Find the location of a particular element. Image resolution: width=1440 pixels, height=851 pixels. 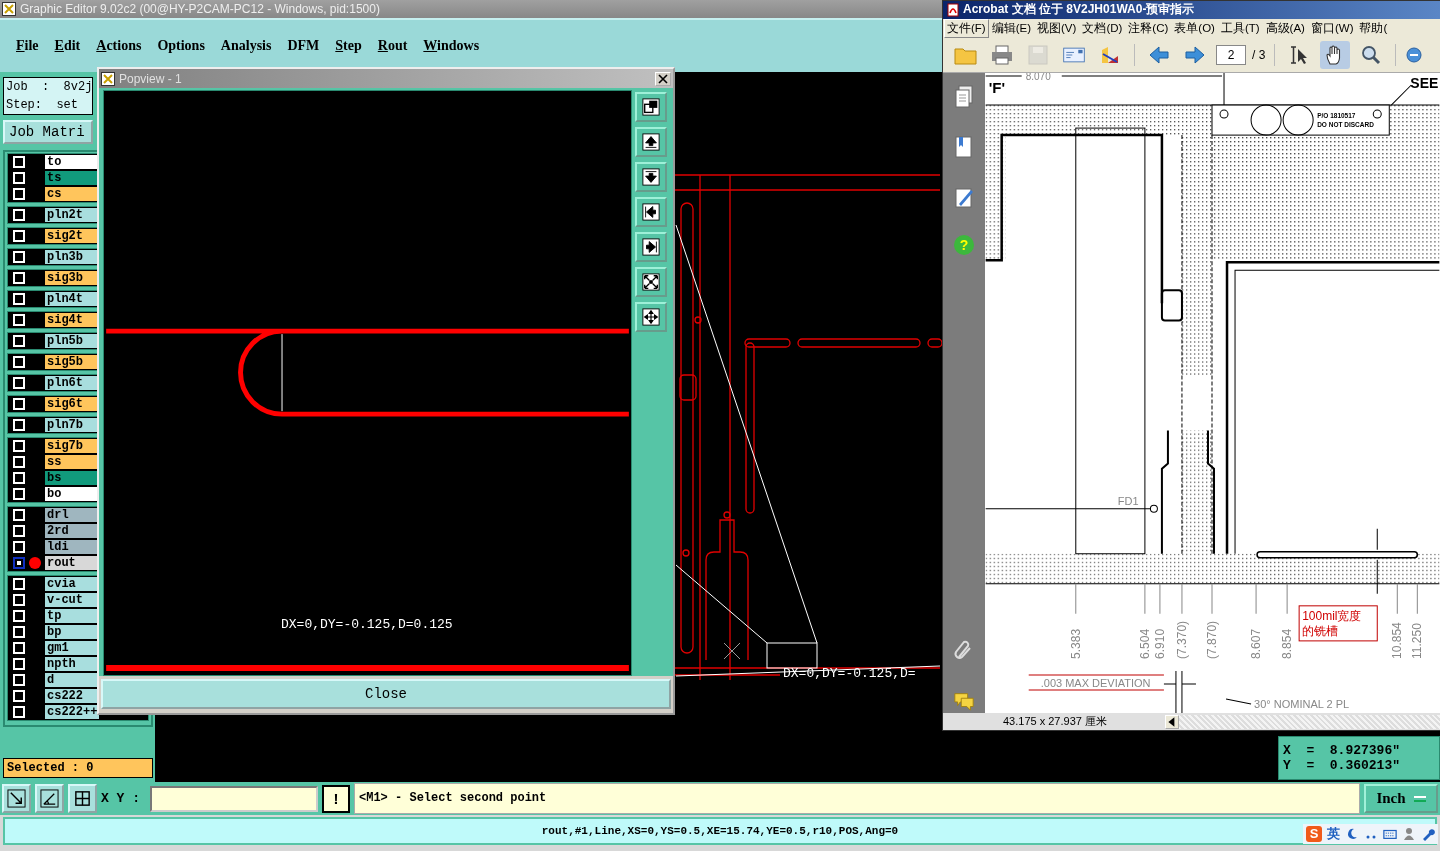

angle-icon is located at coordinates (49, 798).